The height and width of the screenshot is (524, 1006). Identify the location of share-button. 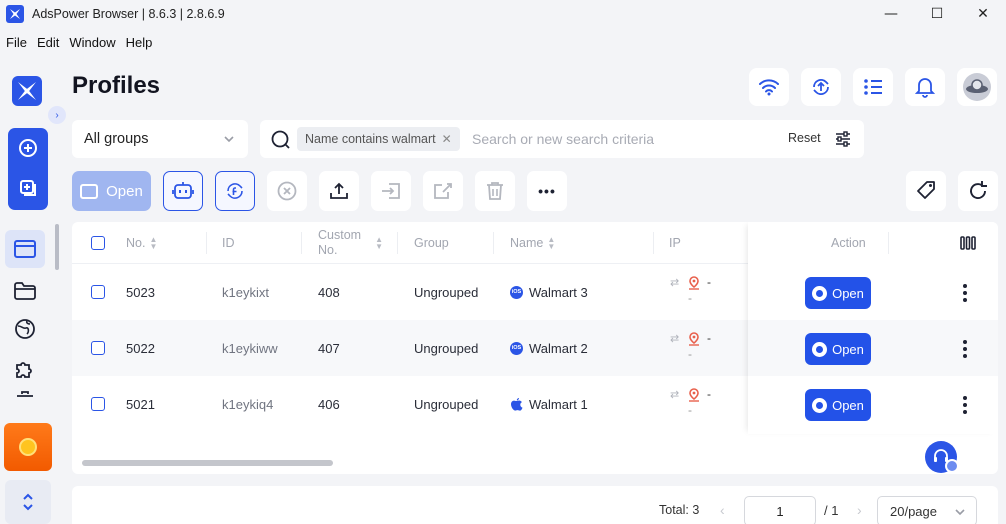
(443, 191).